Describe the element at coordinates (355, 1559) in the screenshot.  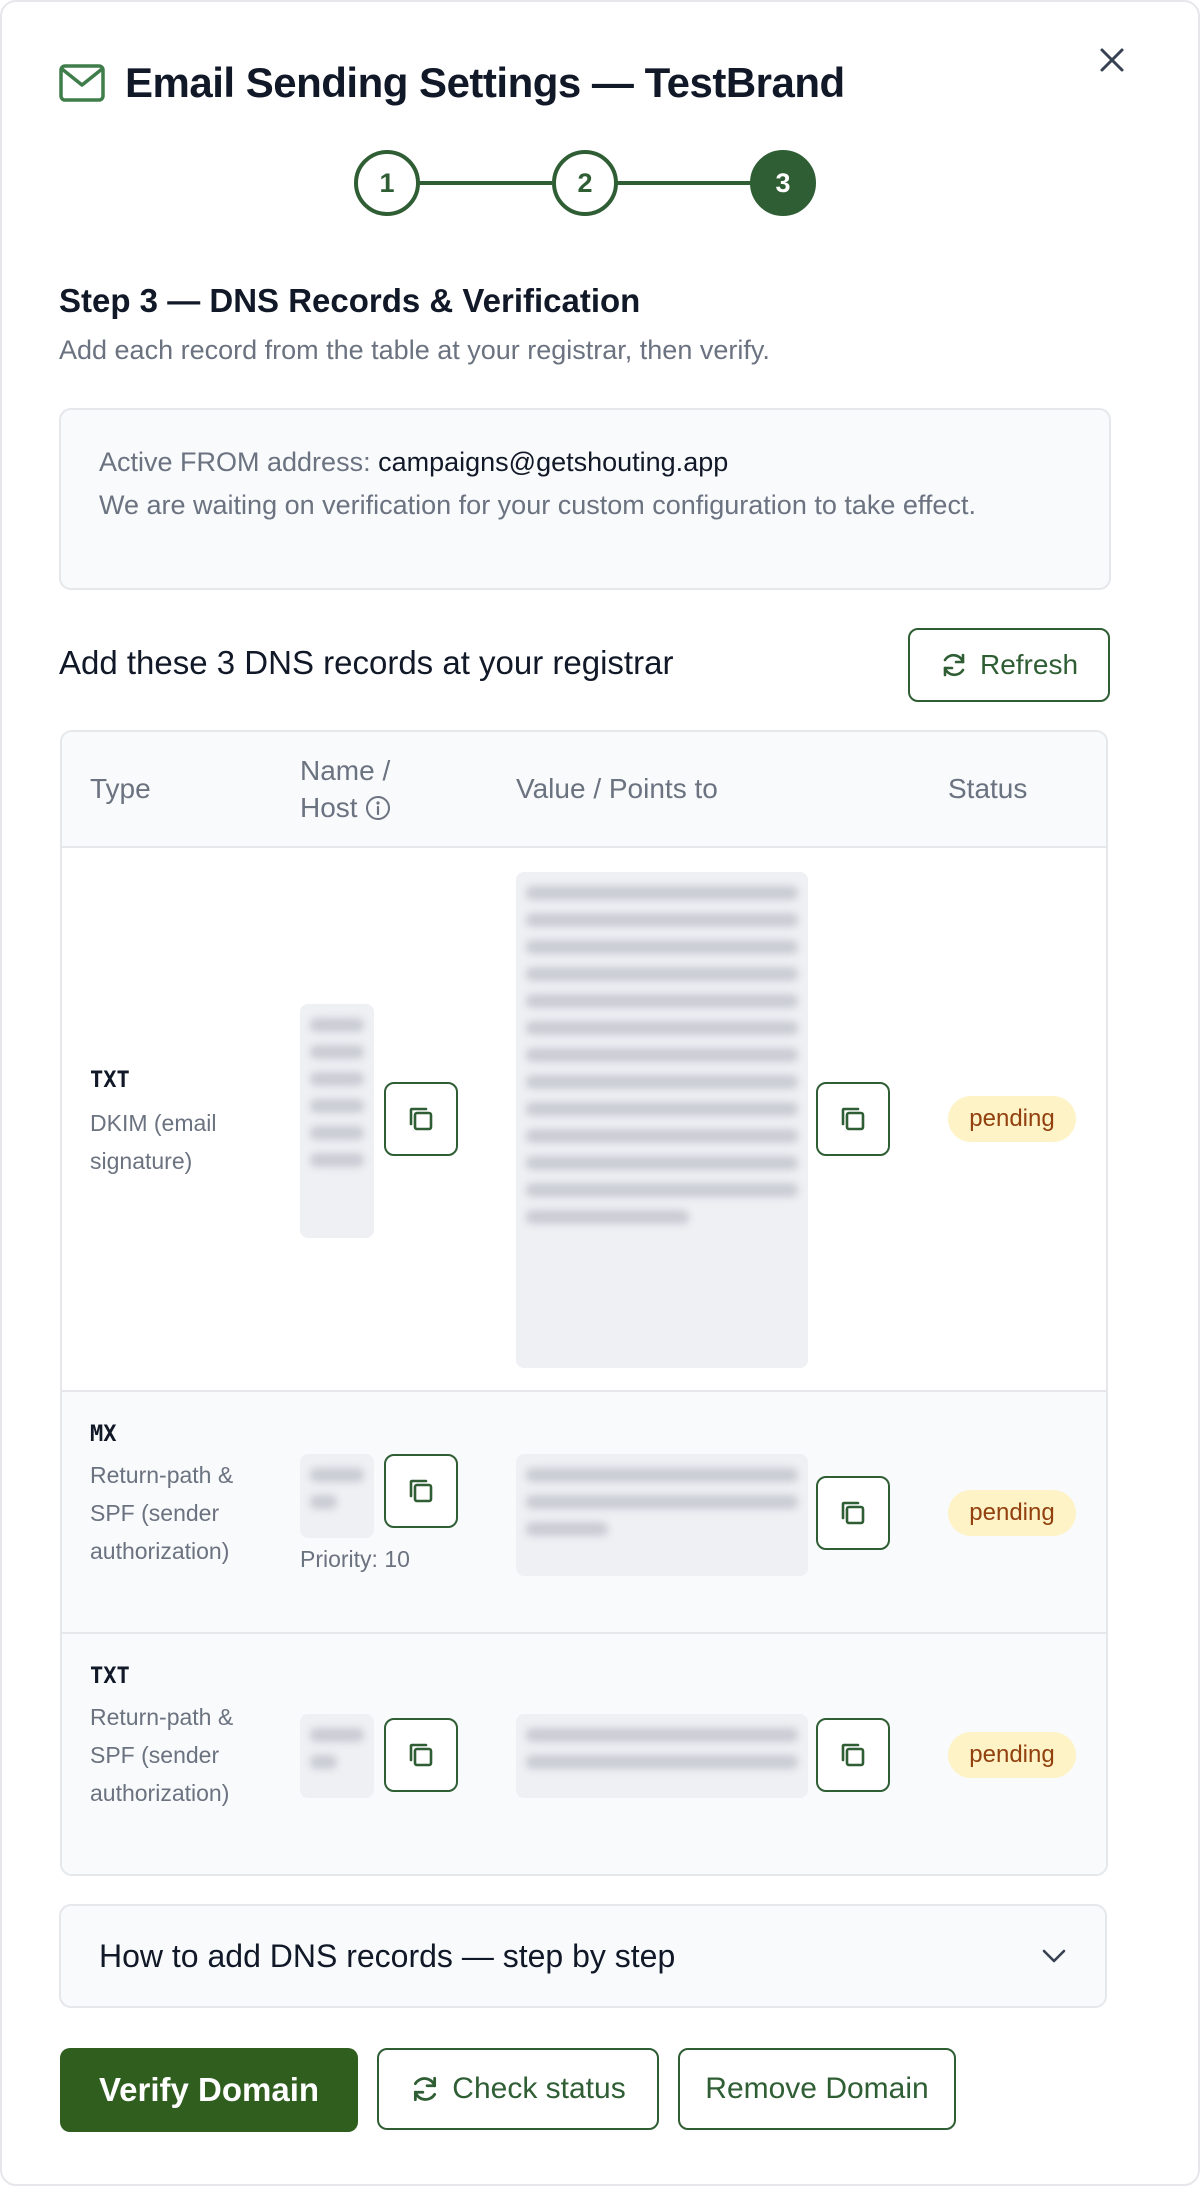
I see `record-priority: Priority: 10` at that location.